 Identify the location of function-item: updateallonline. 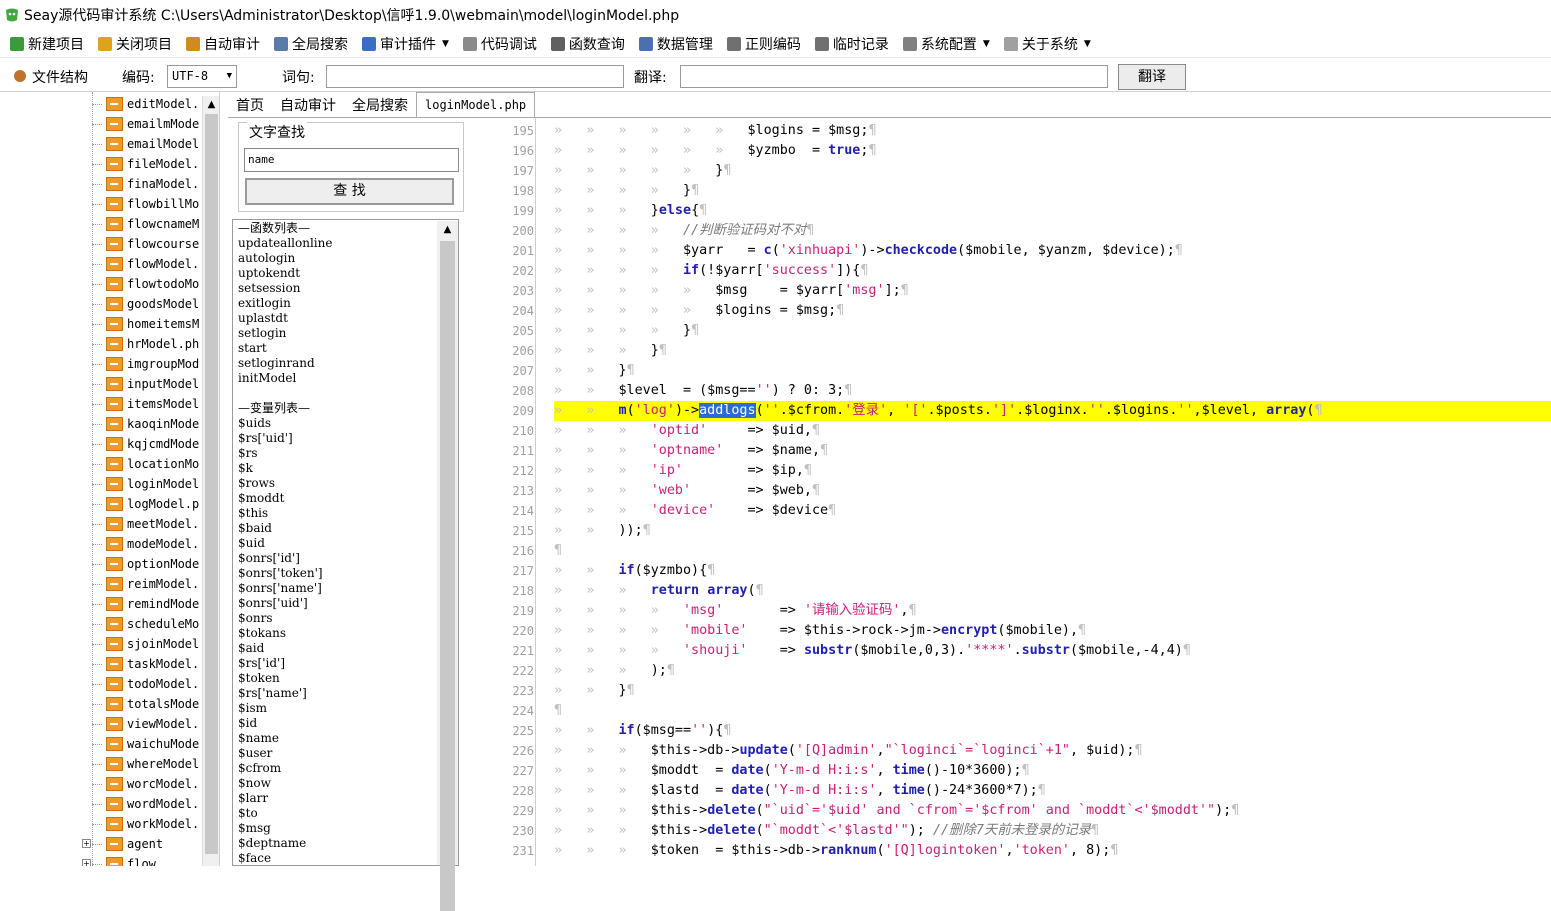
(285, 243).